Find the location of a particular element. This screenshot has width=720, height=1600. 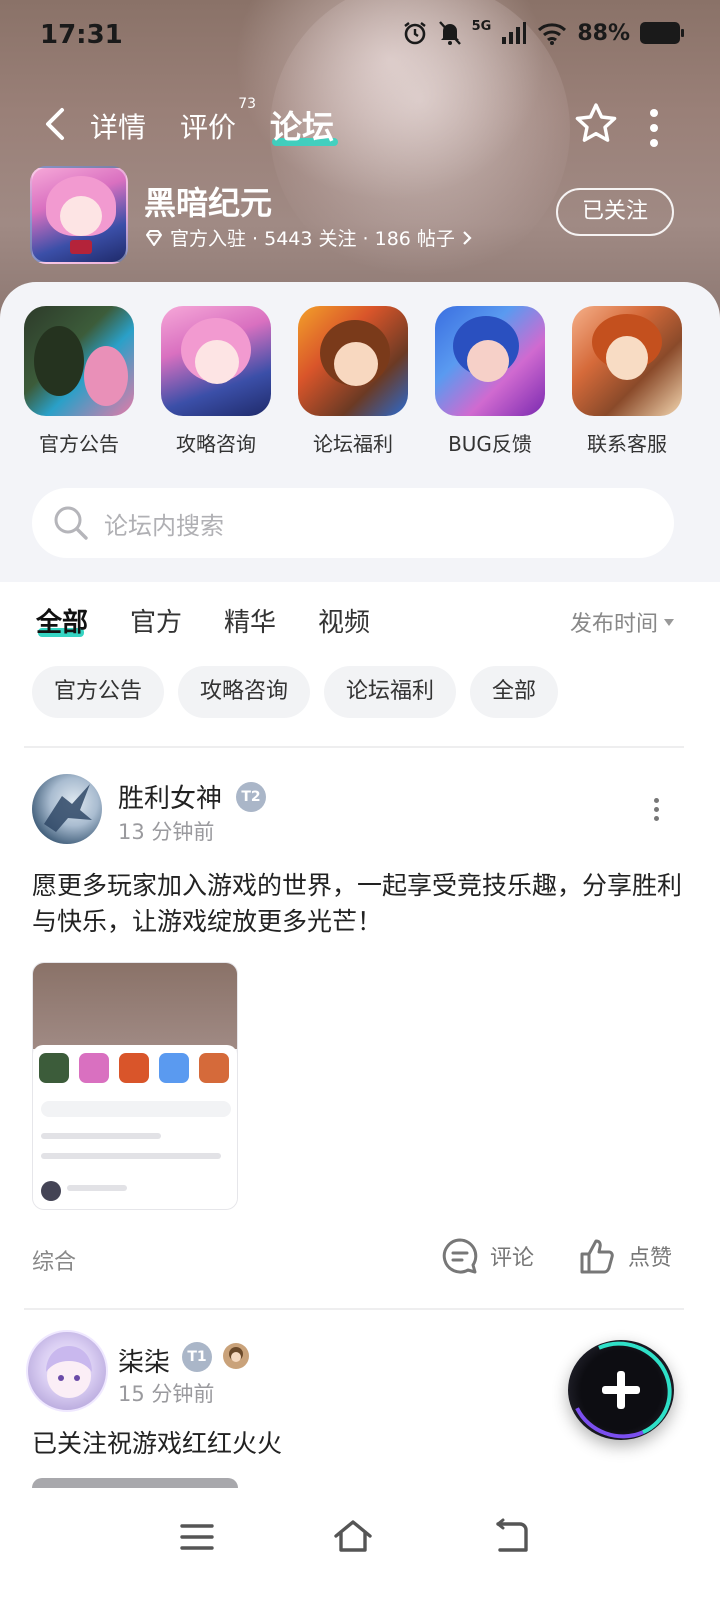

battery-percent: 88% is located at coordinates (603, 33).